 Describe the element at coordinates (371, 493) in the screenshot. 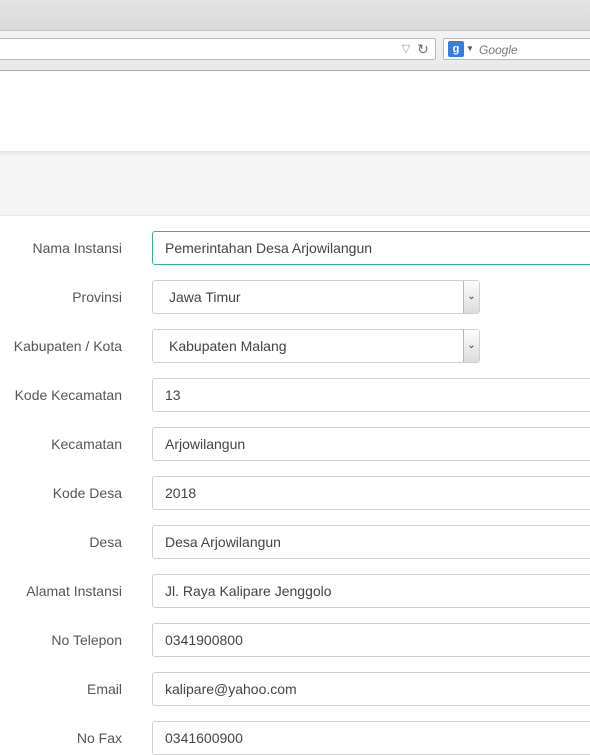

I see `kode-desa-input: 2018` at that location.